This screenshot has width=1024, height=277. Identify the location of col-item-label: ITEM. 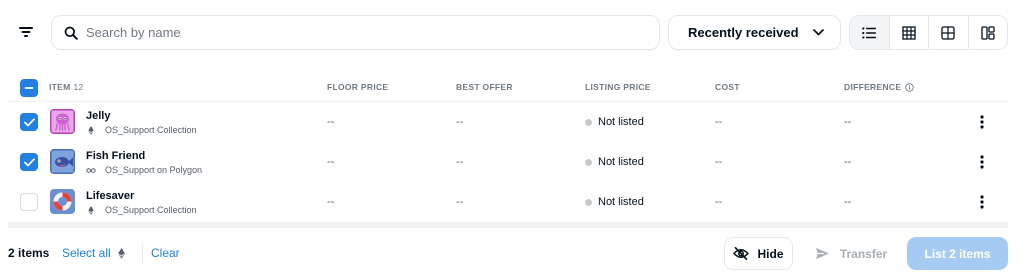
(60, 87).